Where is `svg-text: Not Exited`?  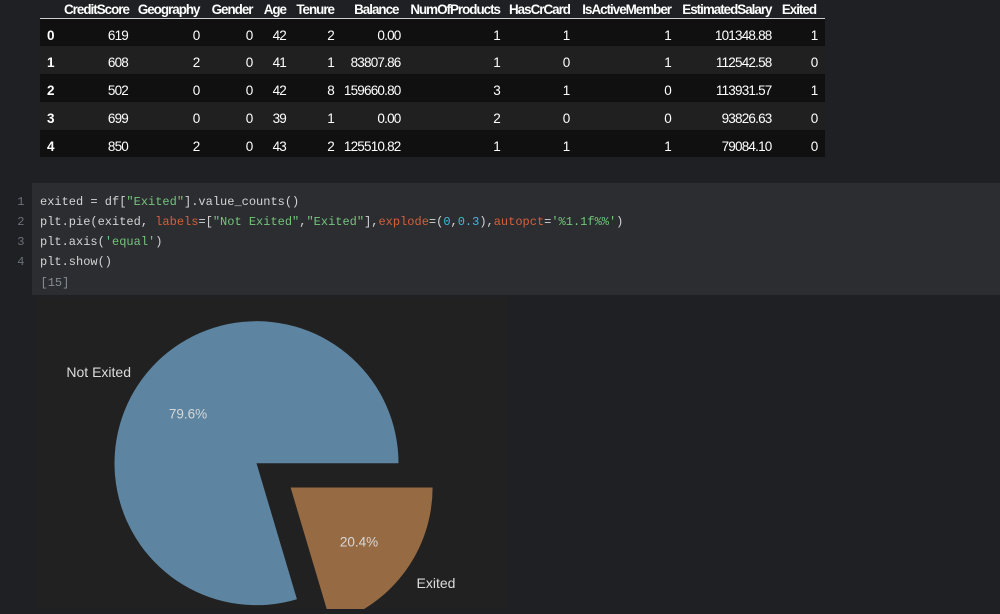
svg-text: Not Exited is located at coordinates (98, 372).